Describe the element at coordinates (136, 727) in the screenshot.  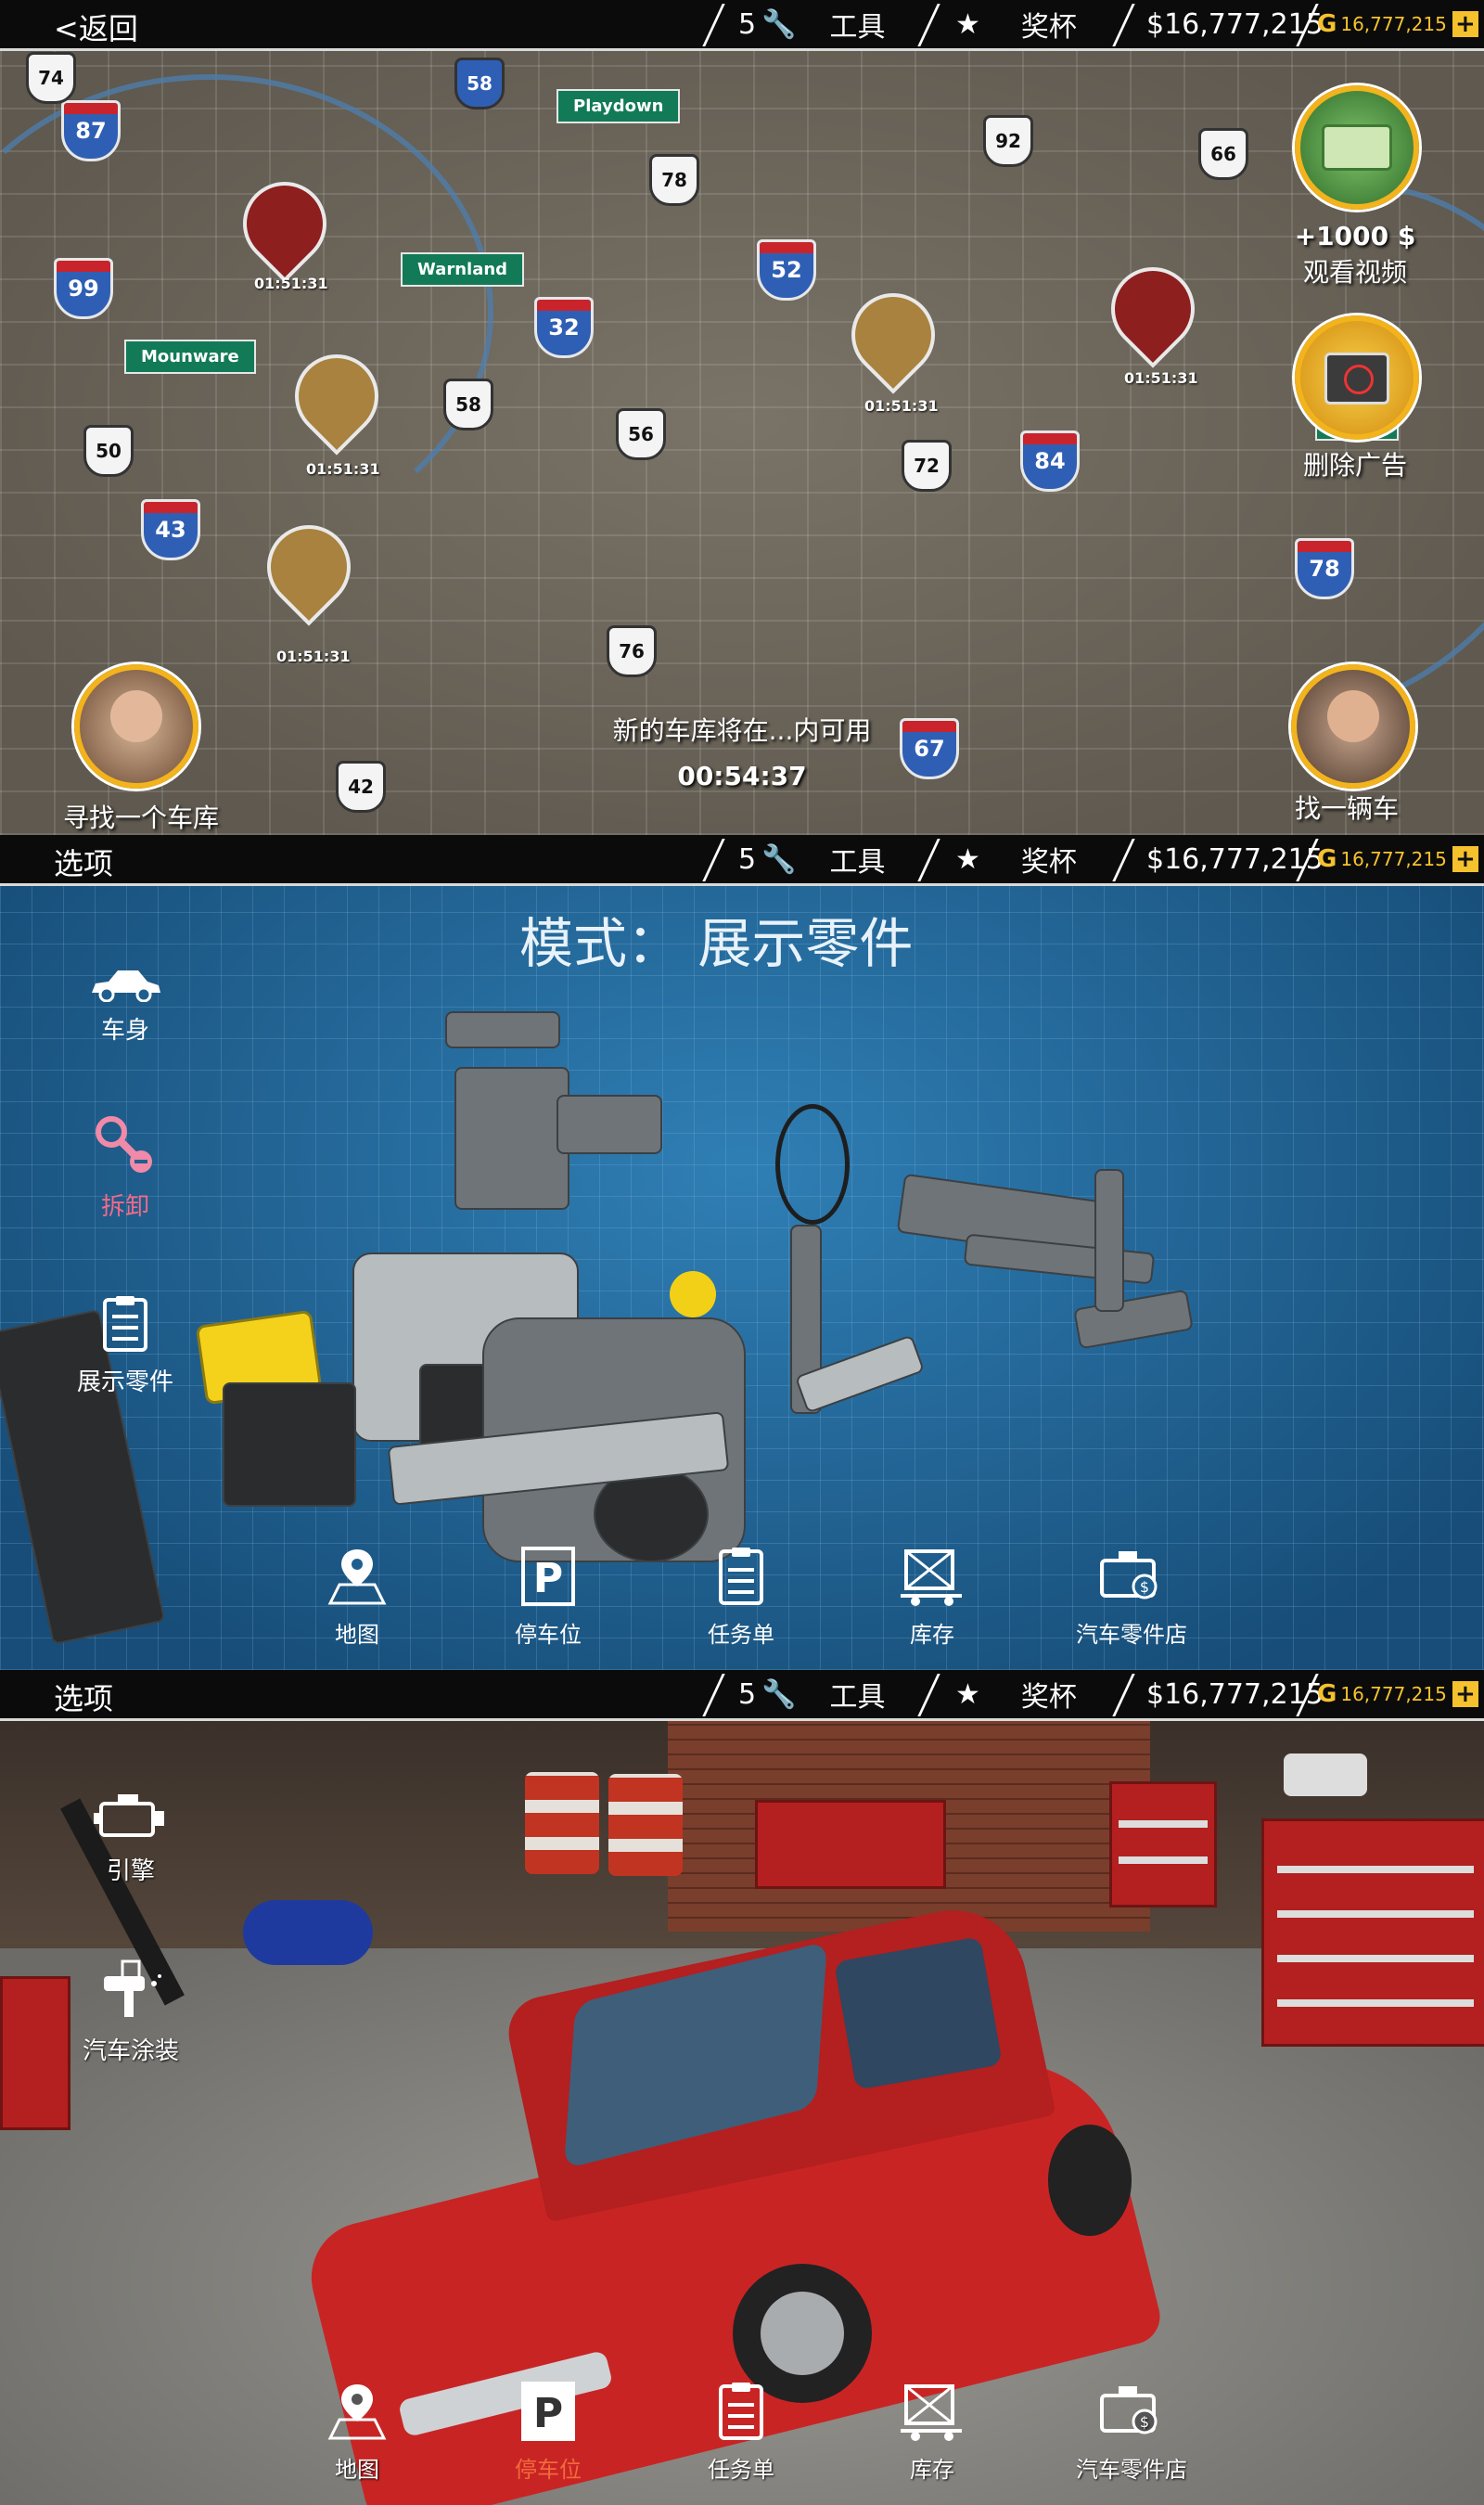
I see `find-garage-button` at that location.